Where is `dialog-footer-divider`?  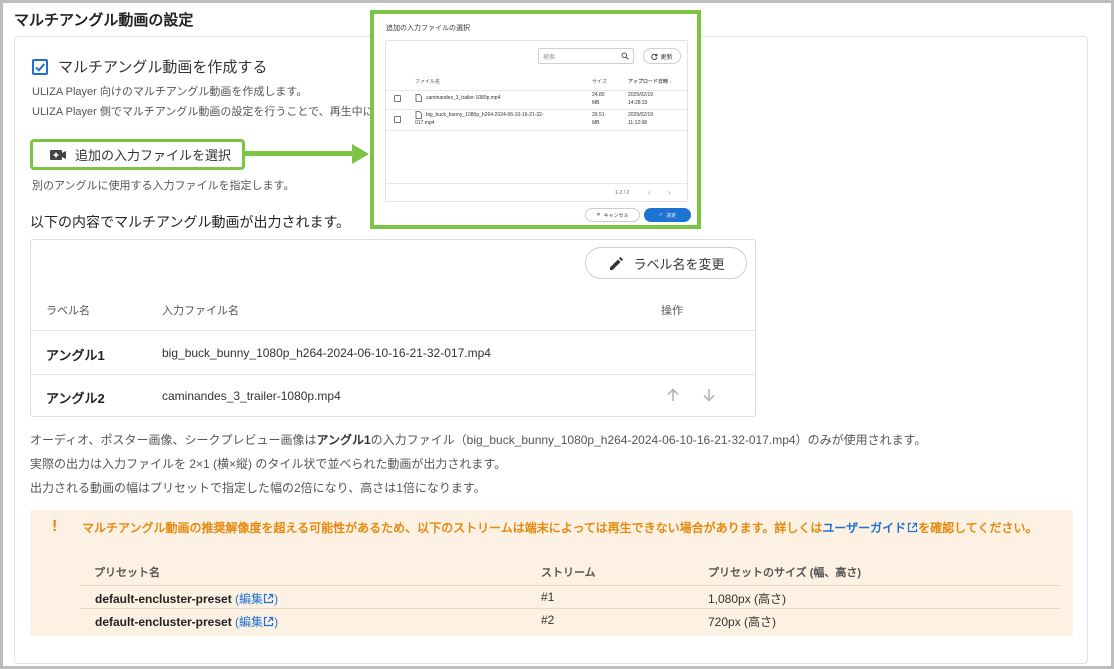 dialog-footer-divider is located at coordinates (536, 183).